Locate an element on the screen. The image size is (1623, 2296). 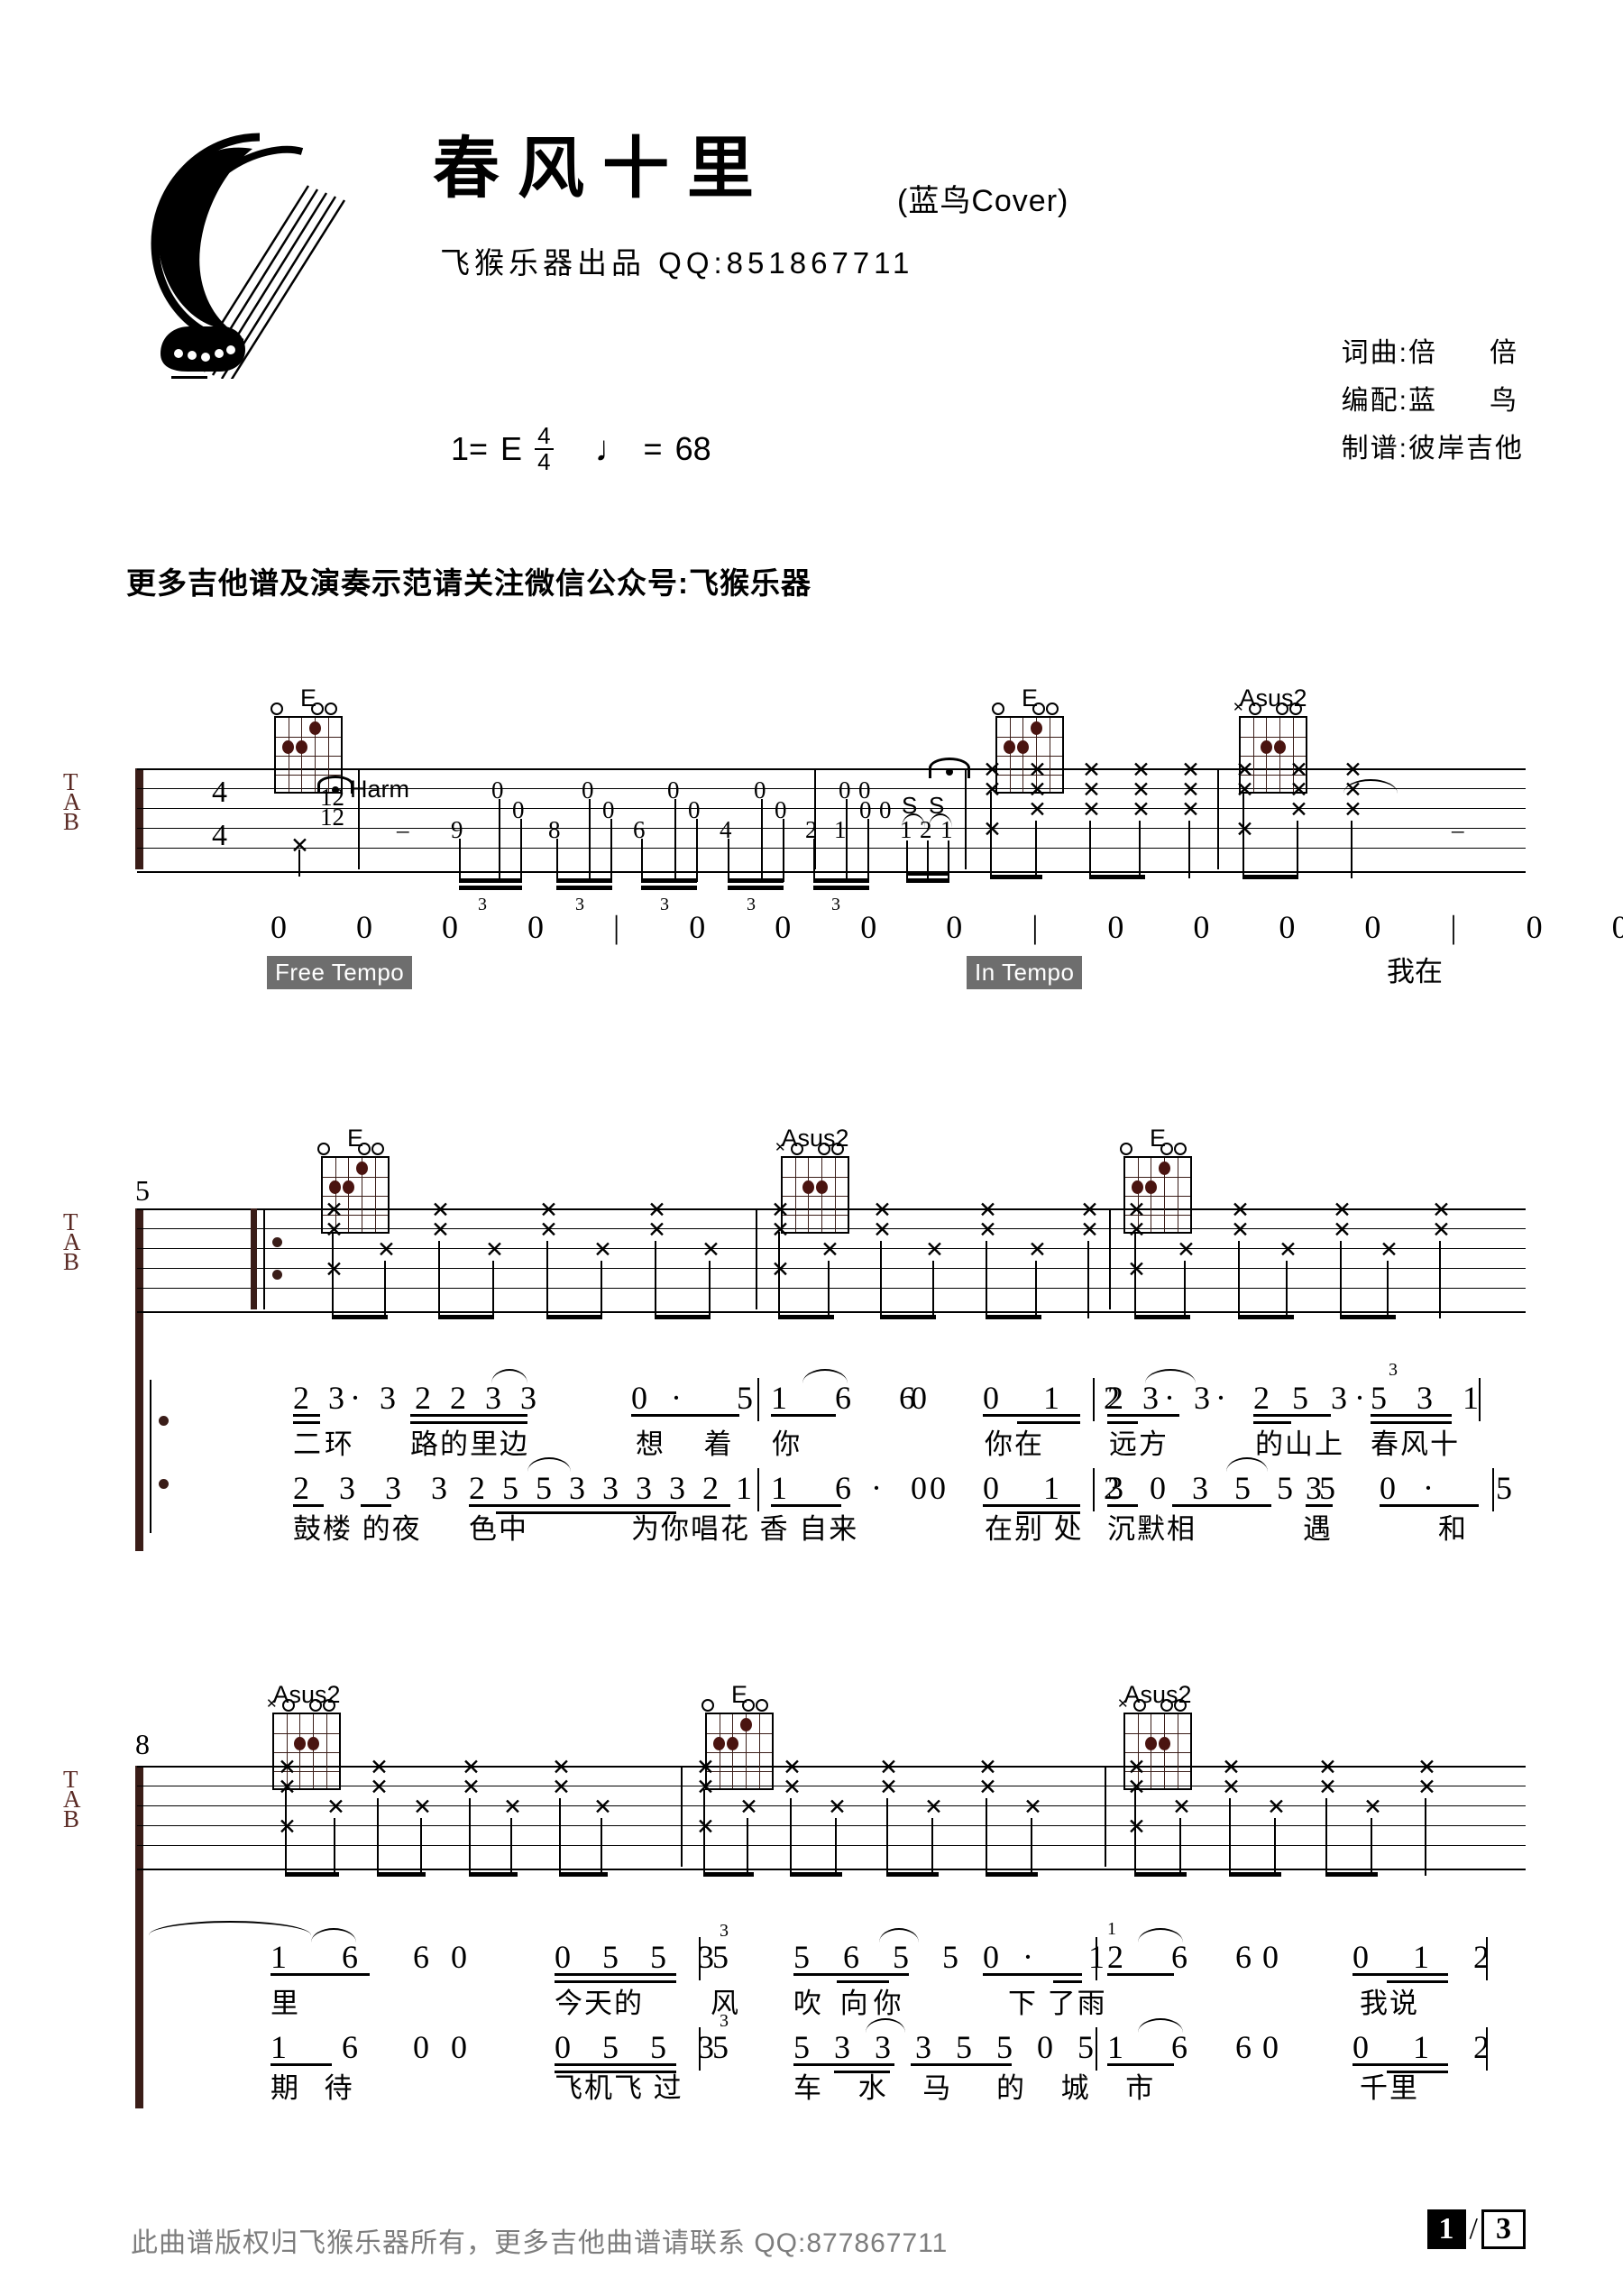
barline is located at coordinates (359, 818).